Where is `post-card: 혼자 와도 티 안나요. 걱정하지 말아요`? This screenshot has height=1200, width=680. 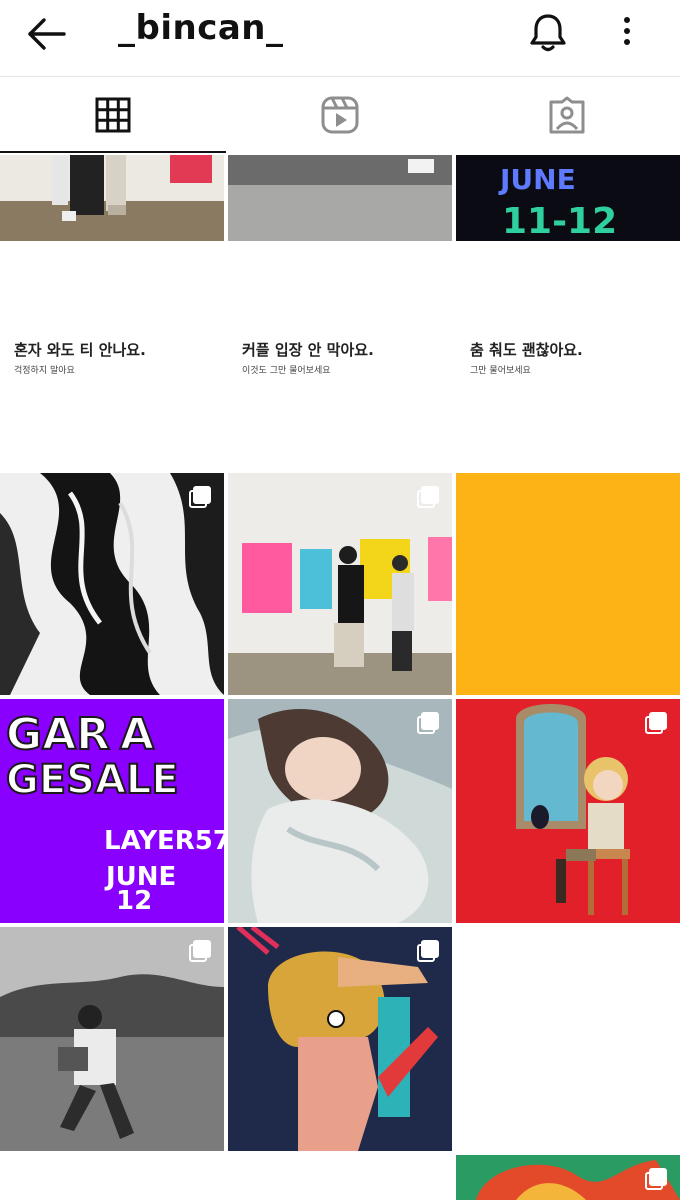 post-card: 혼자 와도 티 안나요. 걱정하지 말아요 is located at coordinates (112, 357).